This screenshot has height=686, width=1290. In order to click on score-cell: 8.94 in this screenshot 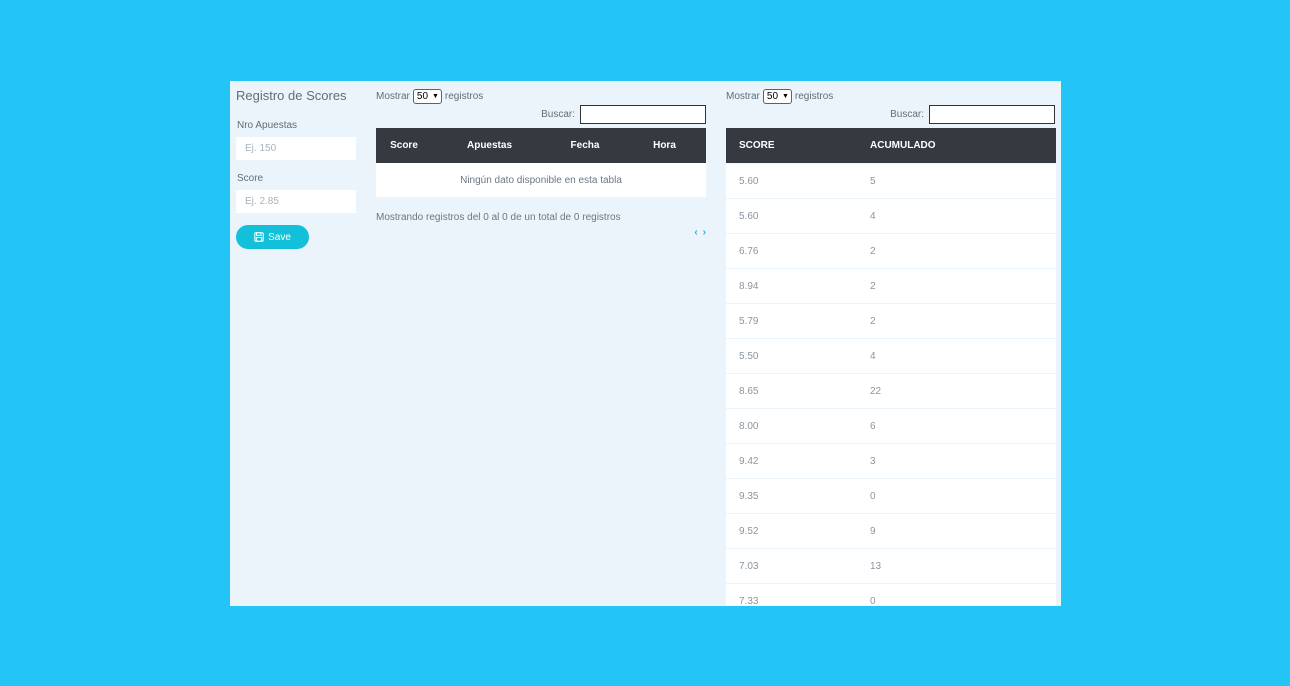, I will do `click(791, 286)`.